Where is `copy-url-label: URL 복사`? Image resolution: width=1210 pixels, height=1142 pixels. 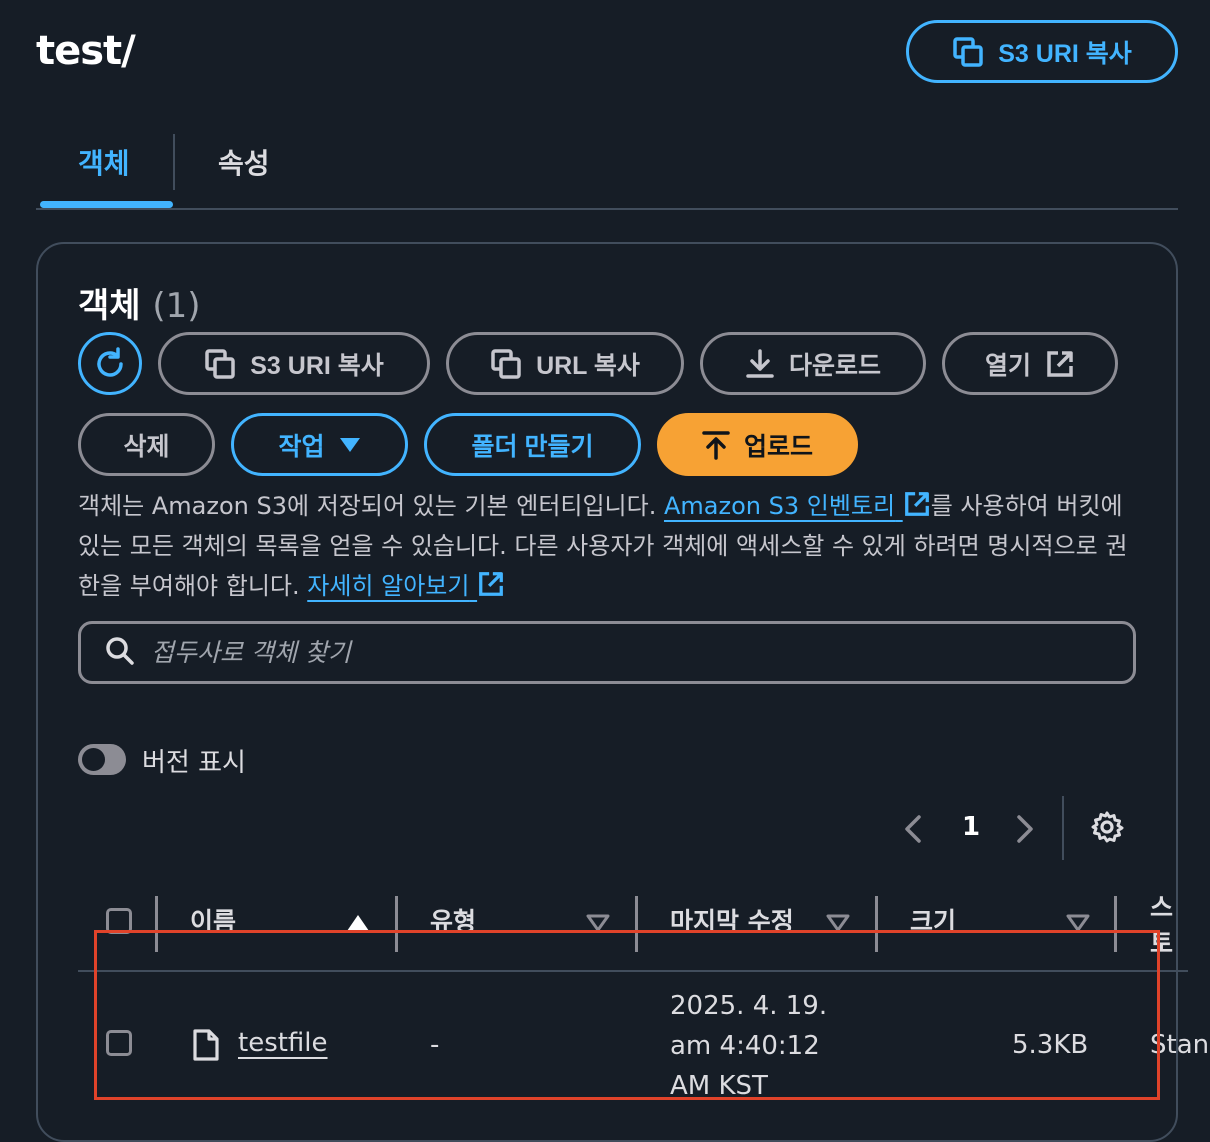
copy-url-label: URL 복사 is located at coordinates (588, 365).